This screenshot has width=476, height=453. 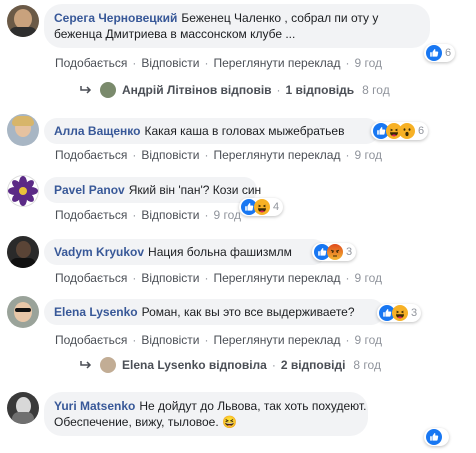 I want to click on wow-reaction-icon, so click(x=407, y=131).